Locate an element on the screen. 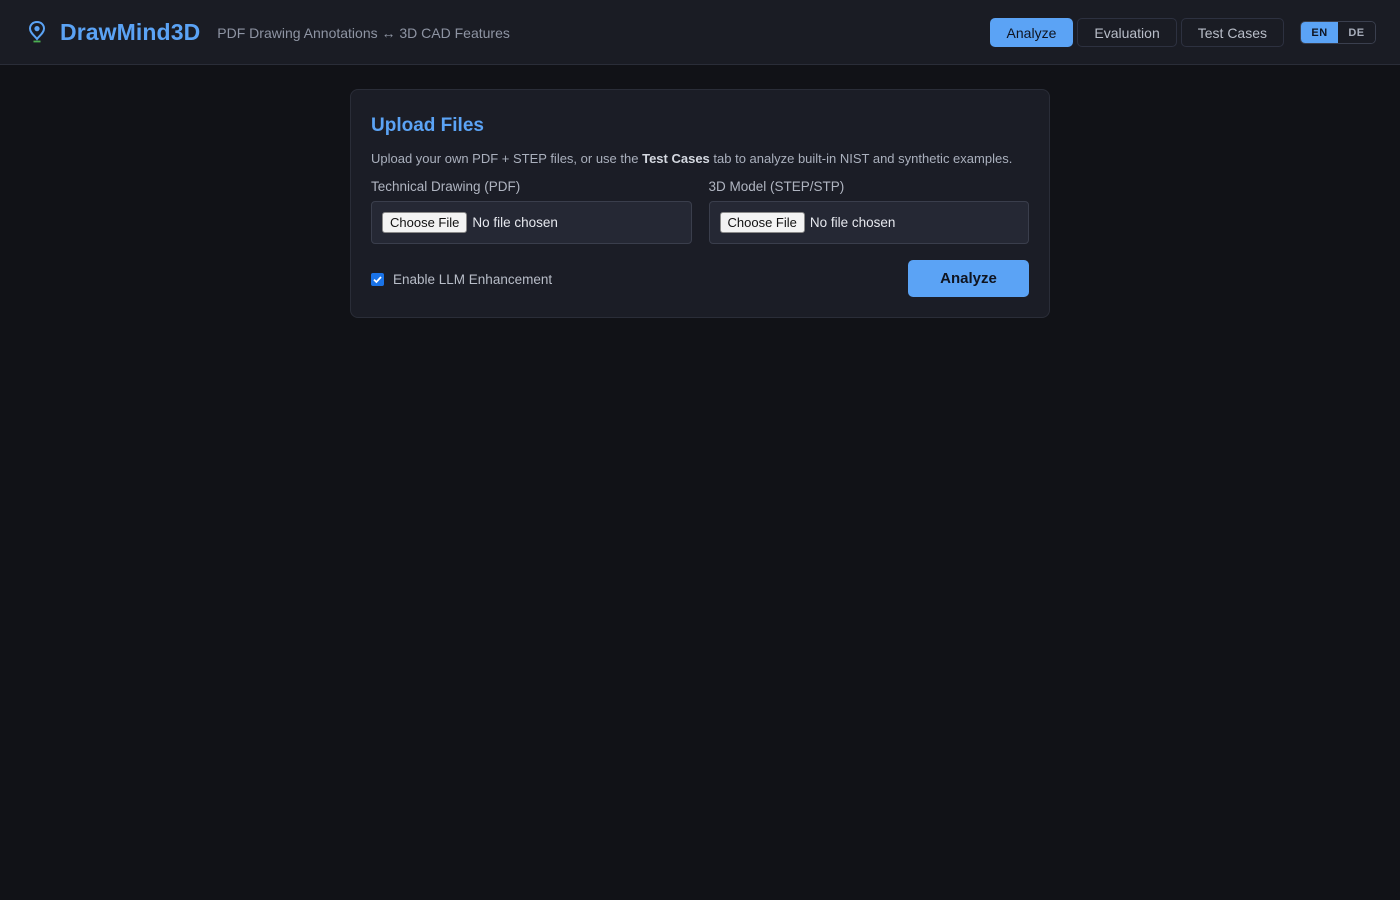 The height and width of the screenshot is (900, 1400). step-choose-file-button: Choose File is located at coordinates (762, 222).